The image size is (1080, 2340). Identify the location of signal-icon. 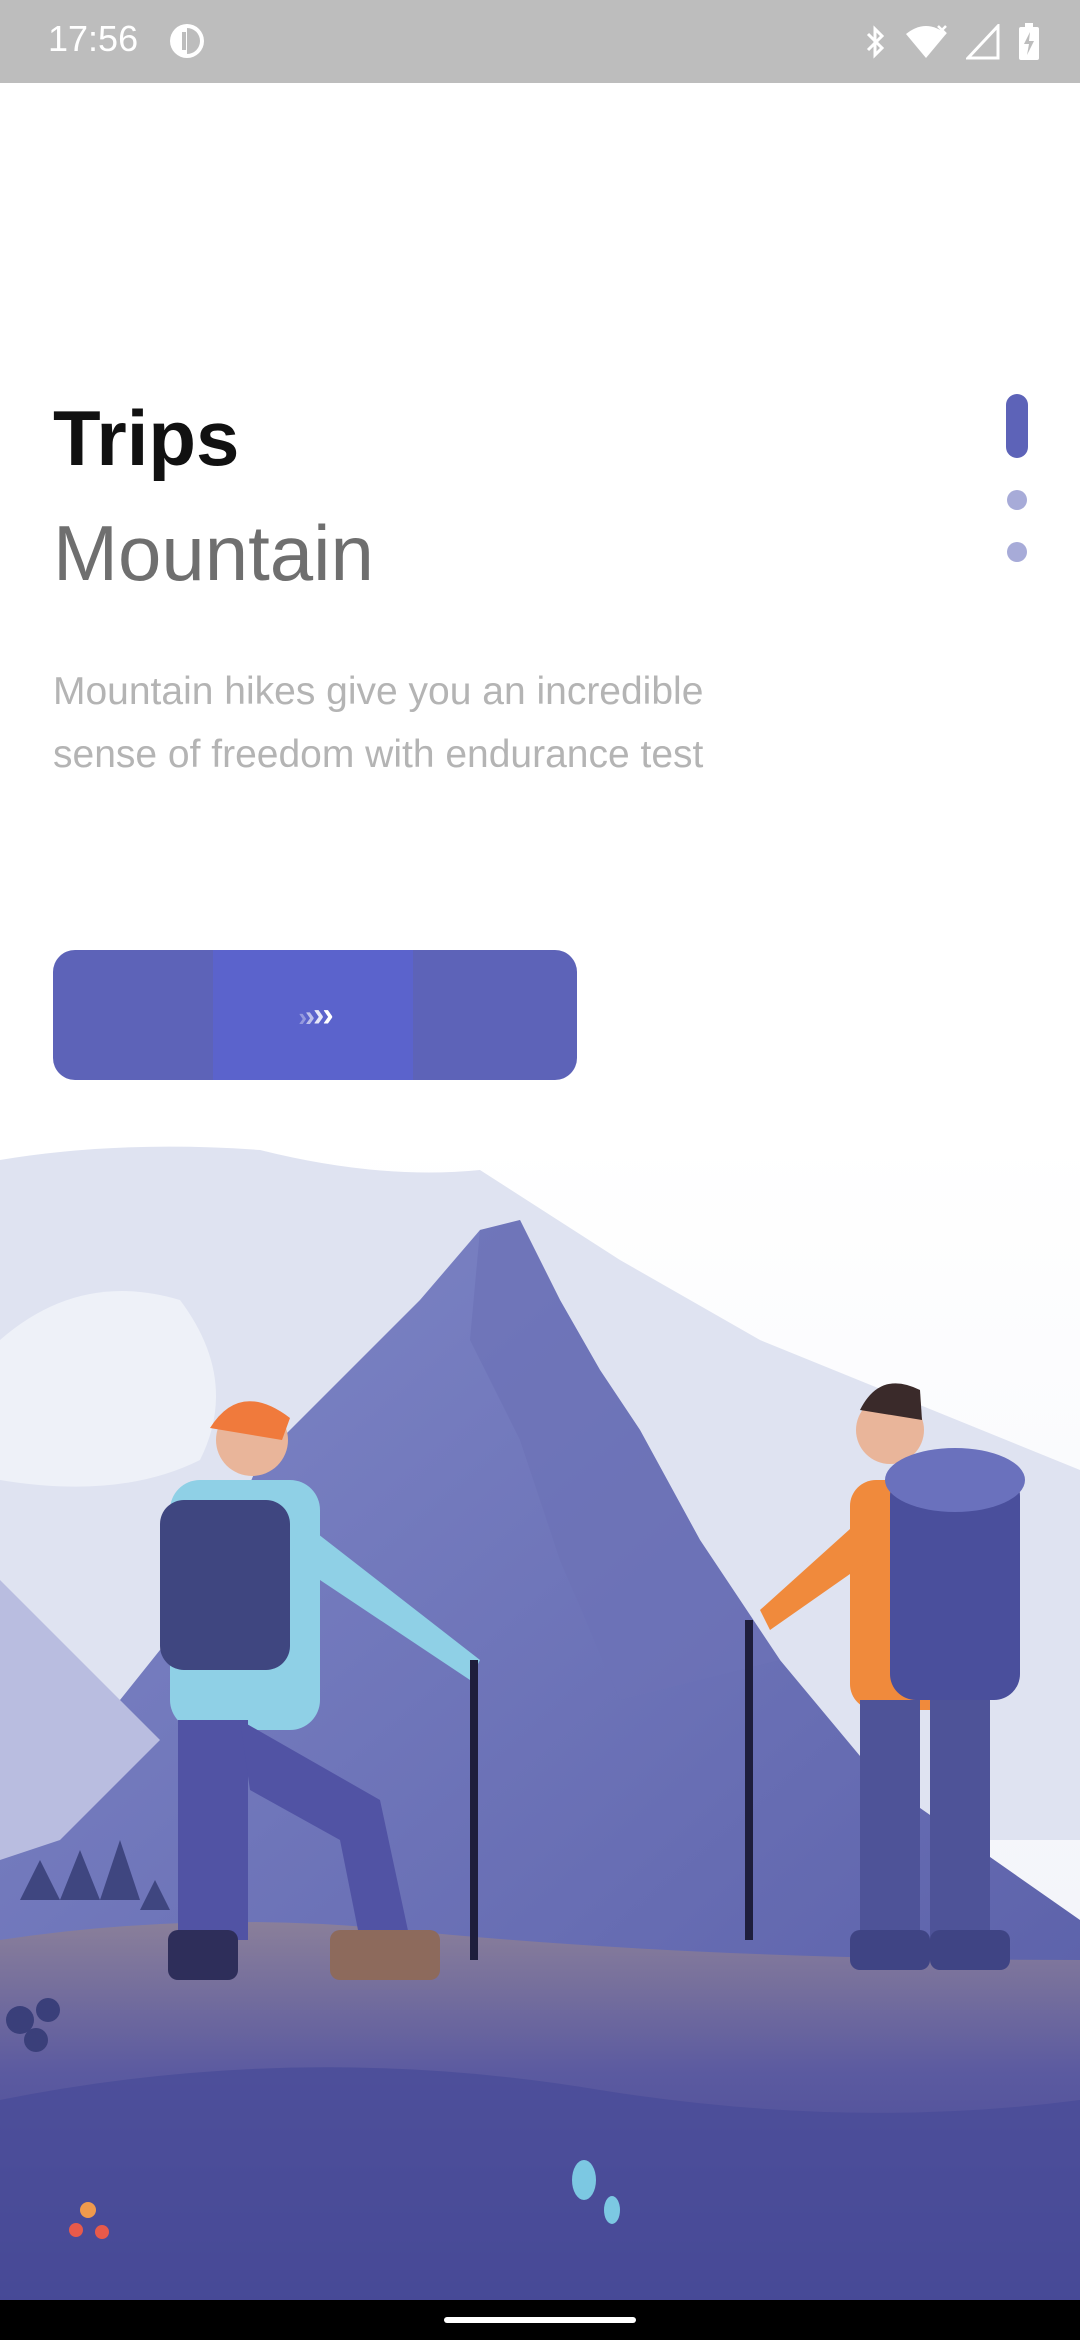
(983, 42).